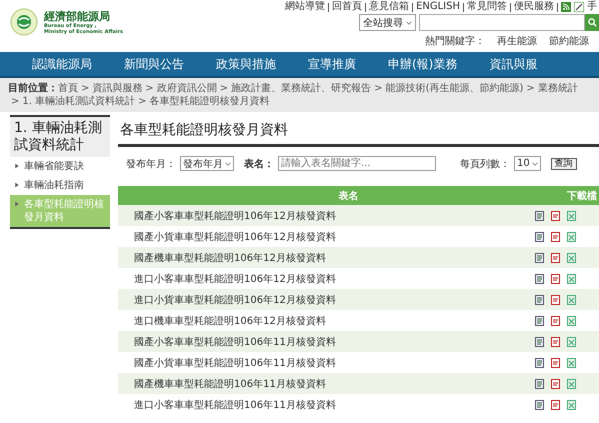  I want to click on nav-item: 政策與措施, so click(246, 64).